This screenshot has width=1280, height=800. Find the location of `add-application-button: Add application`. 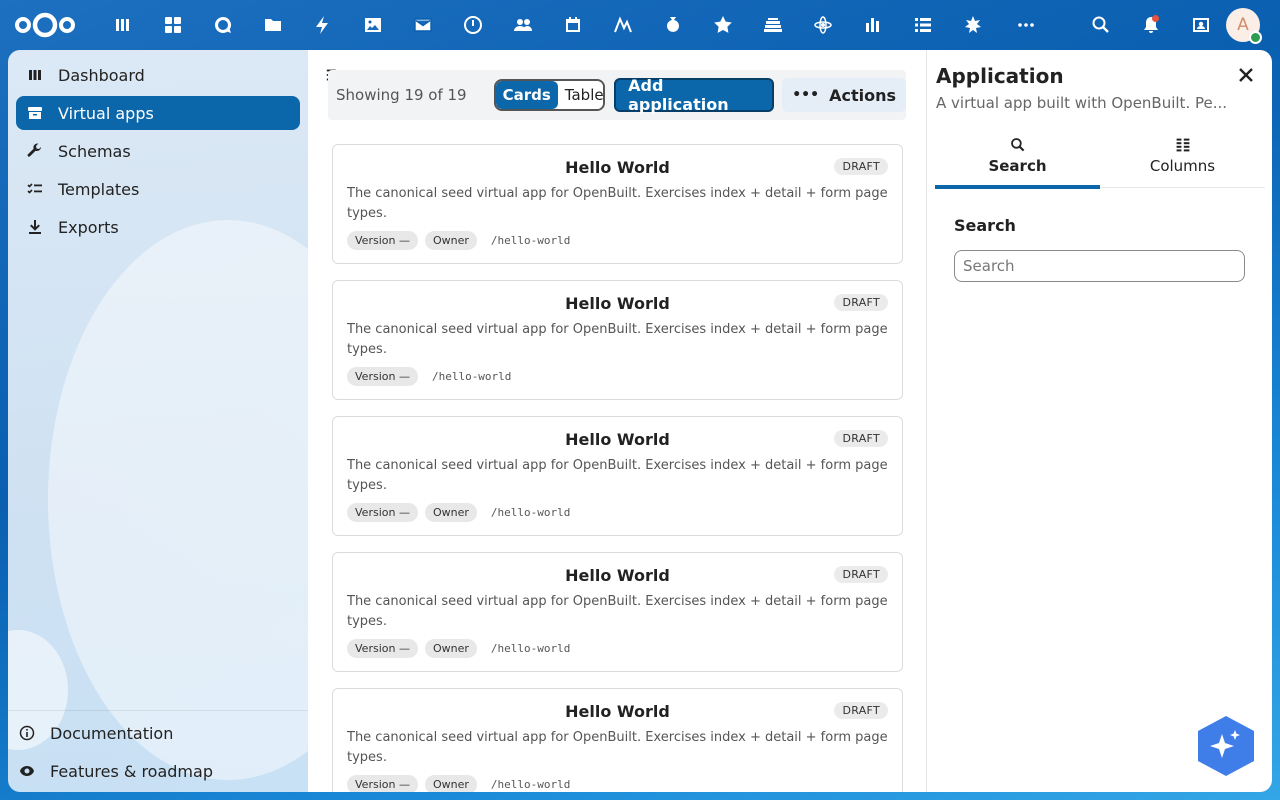

add-application-button: Add application is located at coordinates (694, 95).